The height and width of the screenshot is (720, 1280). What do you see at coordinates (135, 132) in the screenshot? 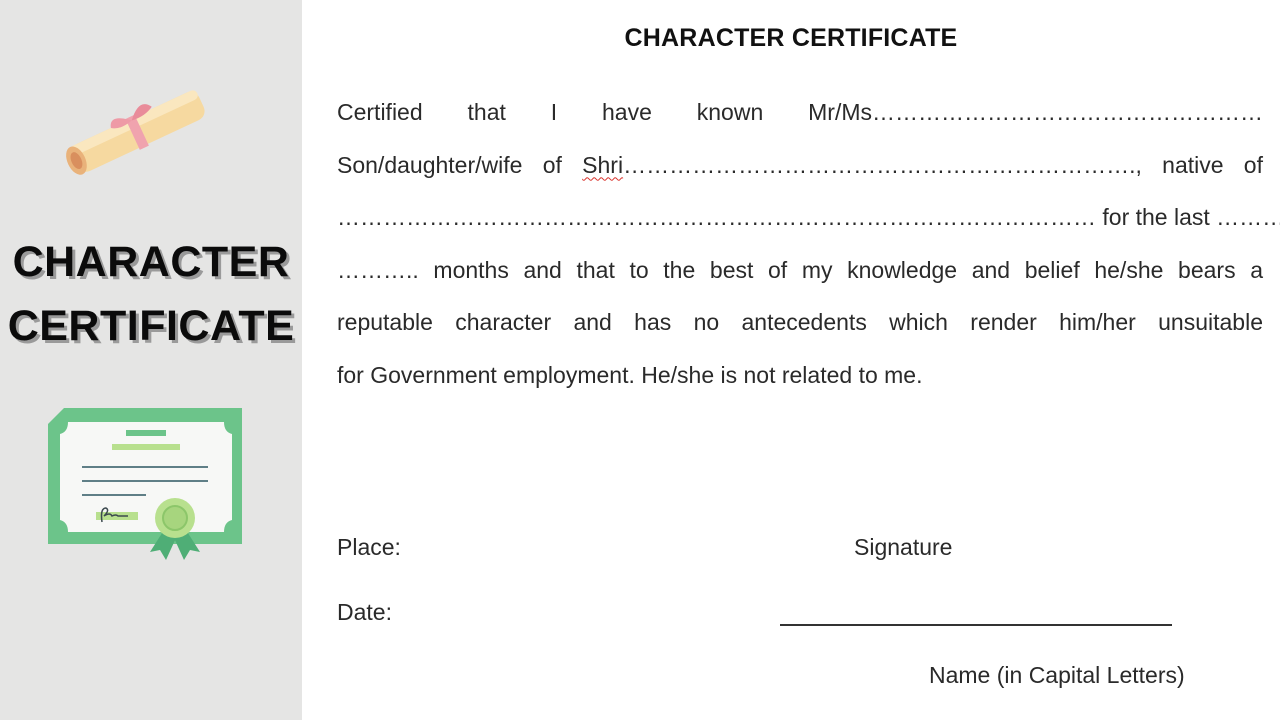
I see `scroll-icon` at bounding box center [135, 132].